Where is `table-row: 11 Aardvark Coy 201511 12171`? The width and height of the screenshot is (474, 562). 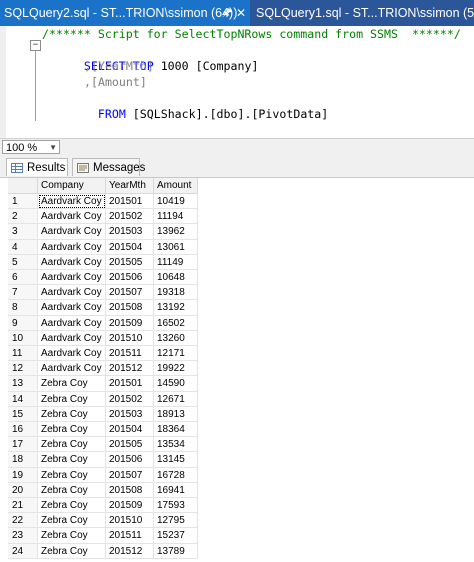
table-row: 11 Aardvark Coy 201511 12171 is located at coordinates (103, 354).